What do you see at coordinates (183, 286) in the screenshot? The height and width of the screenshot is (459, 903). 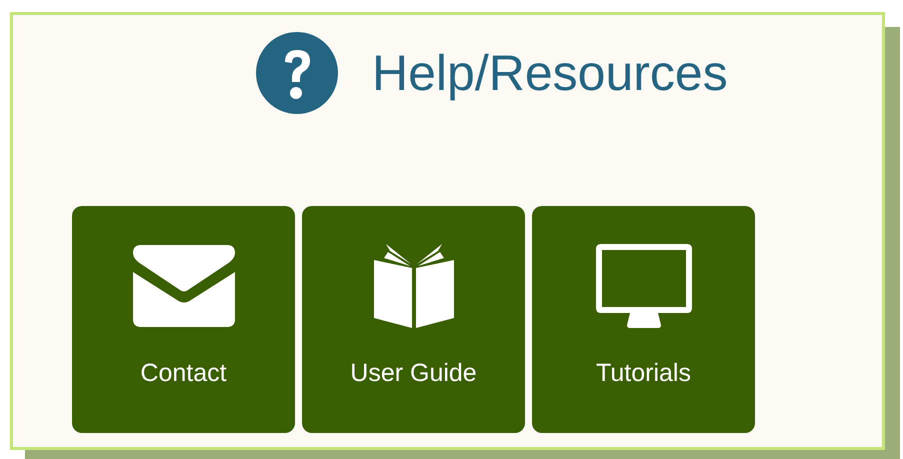 I see `envelope-icon` at bounding box center [183, 286].